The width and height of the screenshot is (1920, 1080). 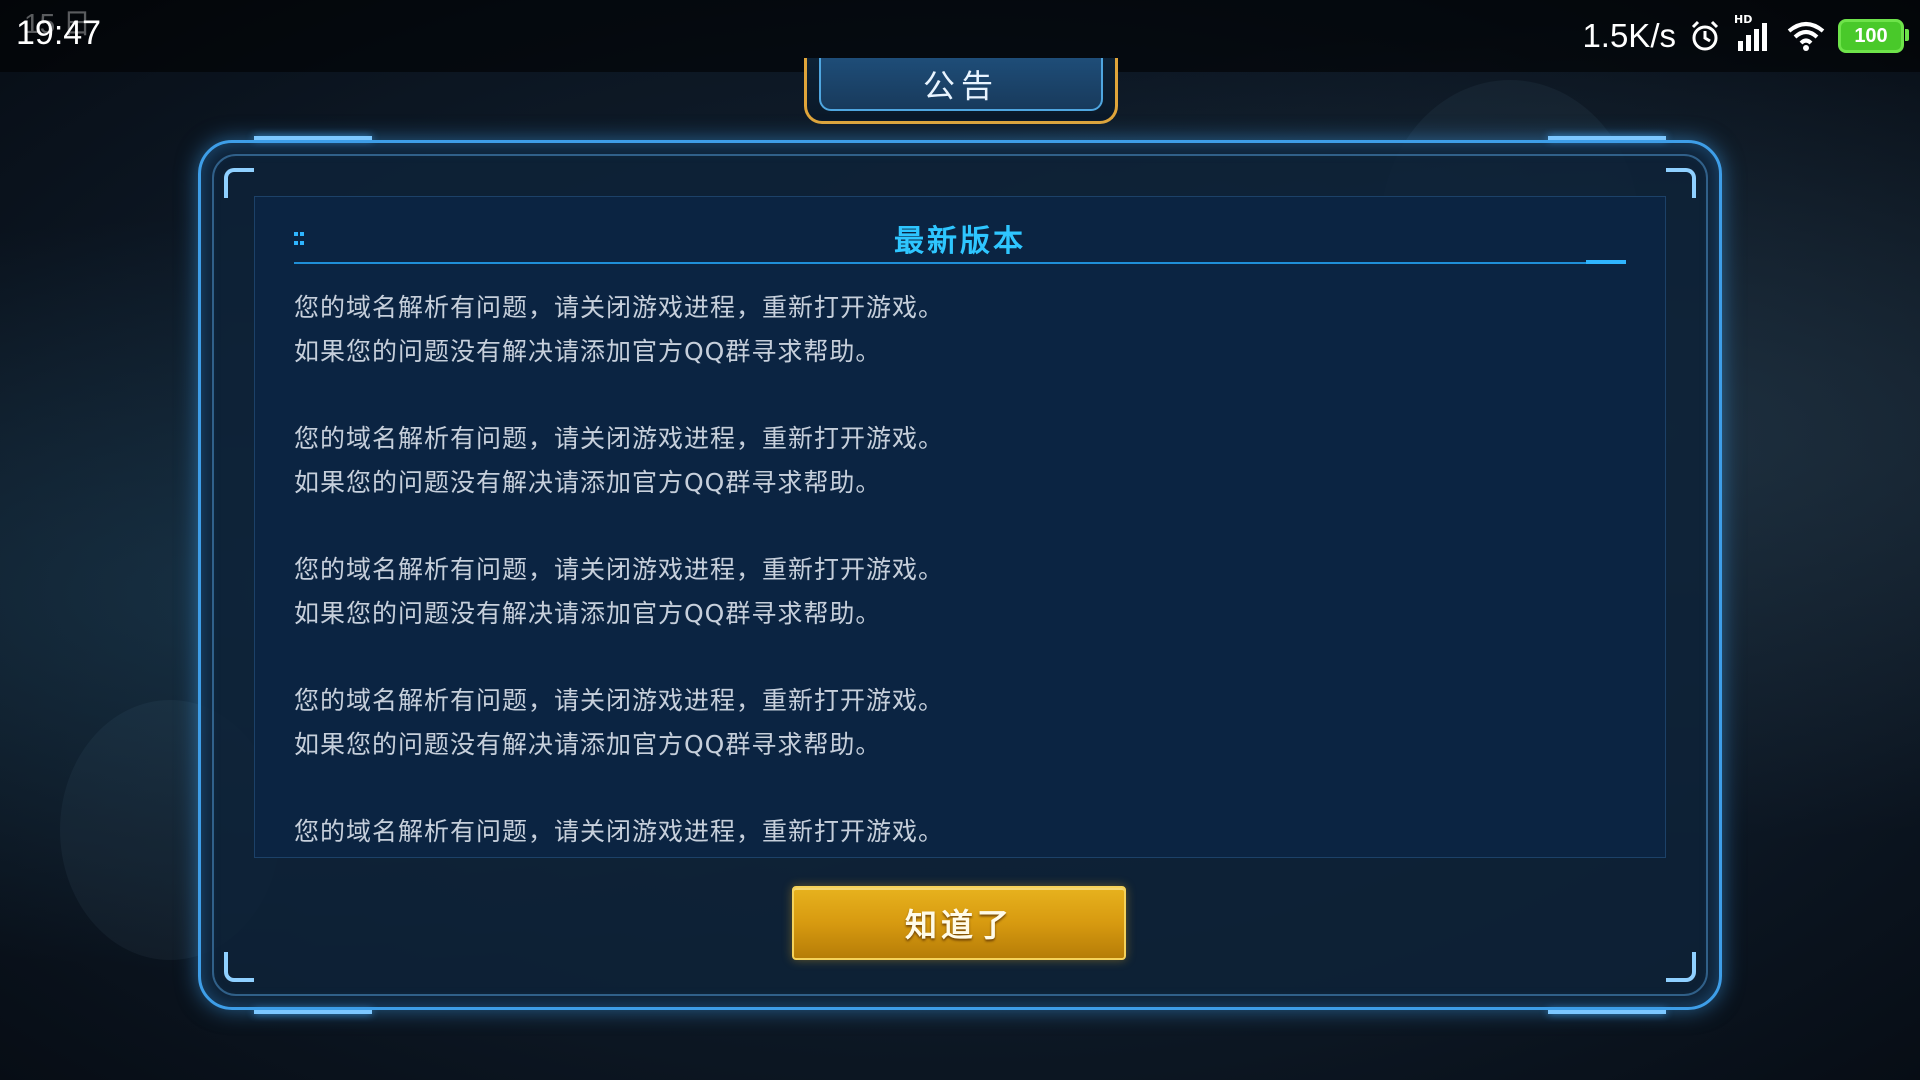 I want to click on notice-header-title: 最新版本, so click(x=960, y=241).